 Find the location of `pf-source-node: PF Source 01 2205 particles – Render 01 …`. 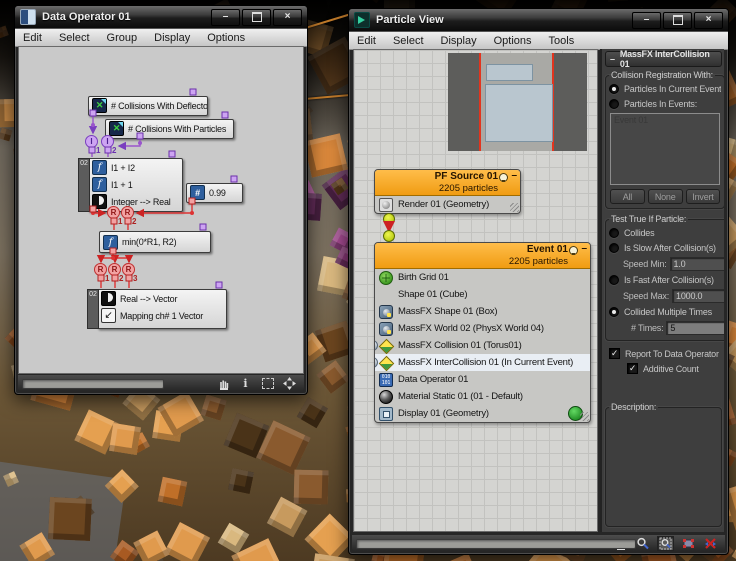

pf-source-node: PF Source 01 2205 particles – Render 01 … is located at coordinates (447, 191).